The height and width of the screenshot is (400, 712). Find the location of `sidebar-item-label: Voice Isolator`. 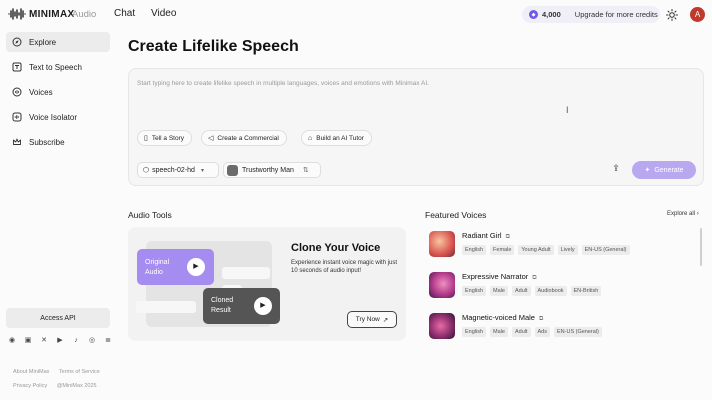

sidebar-item-label: Voice Isolator is located at coordinates (53, 117).